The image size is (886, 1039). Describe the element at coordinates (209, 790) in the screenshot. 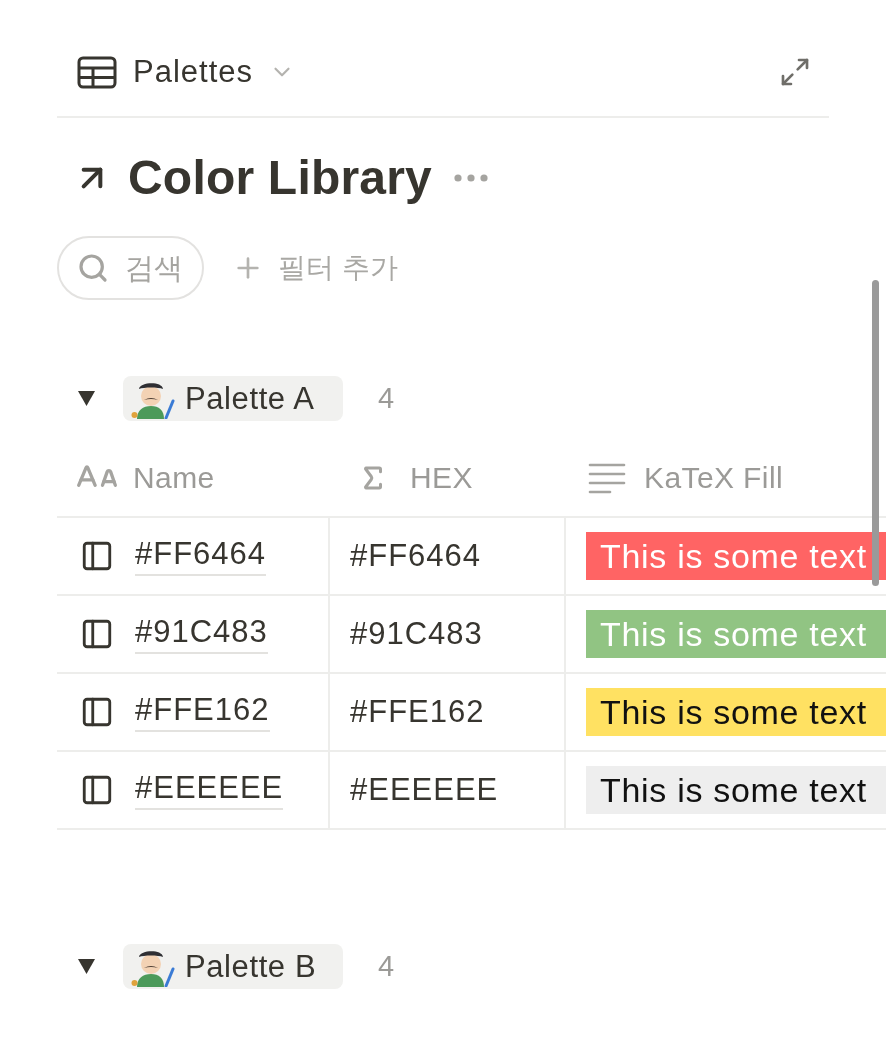

I see `row-title: #EEEEEE` at that location.